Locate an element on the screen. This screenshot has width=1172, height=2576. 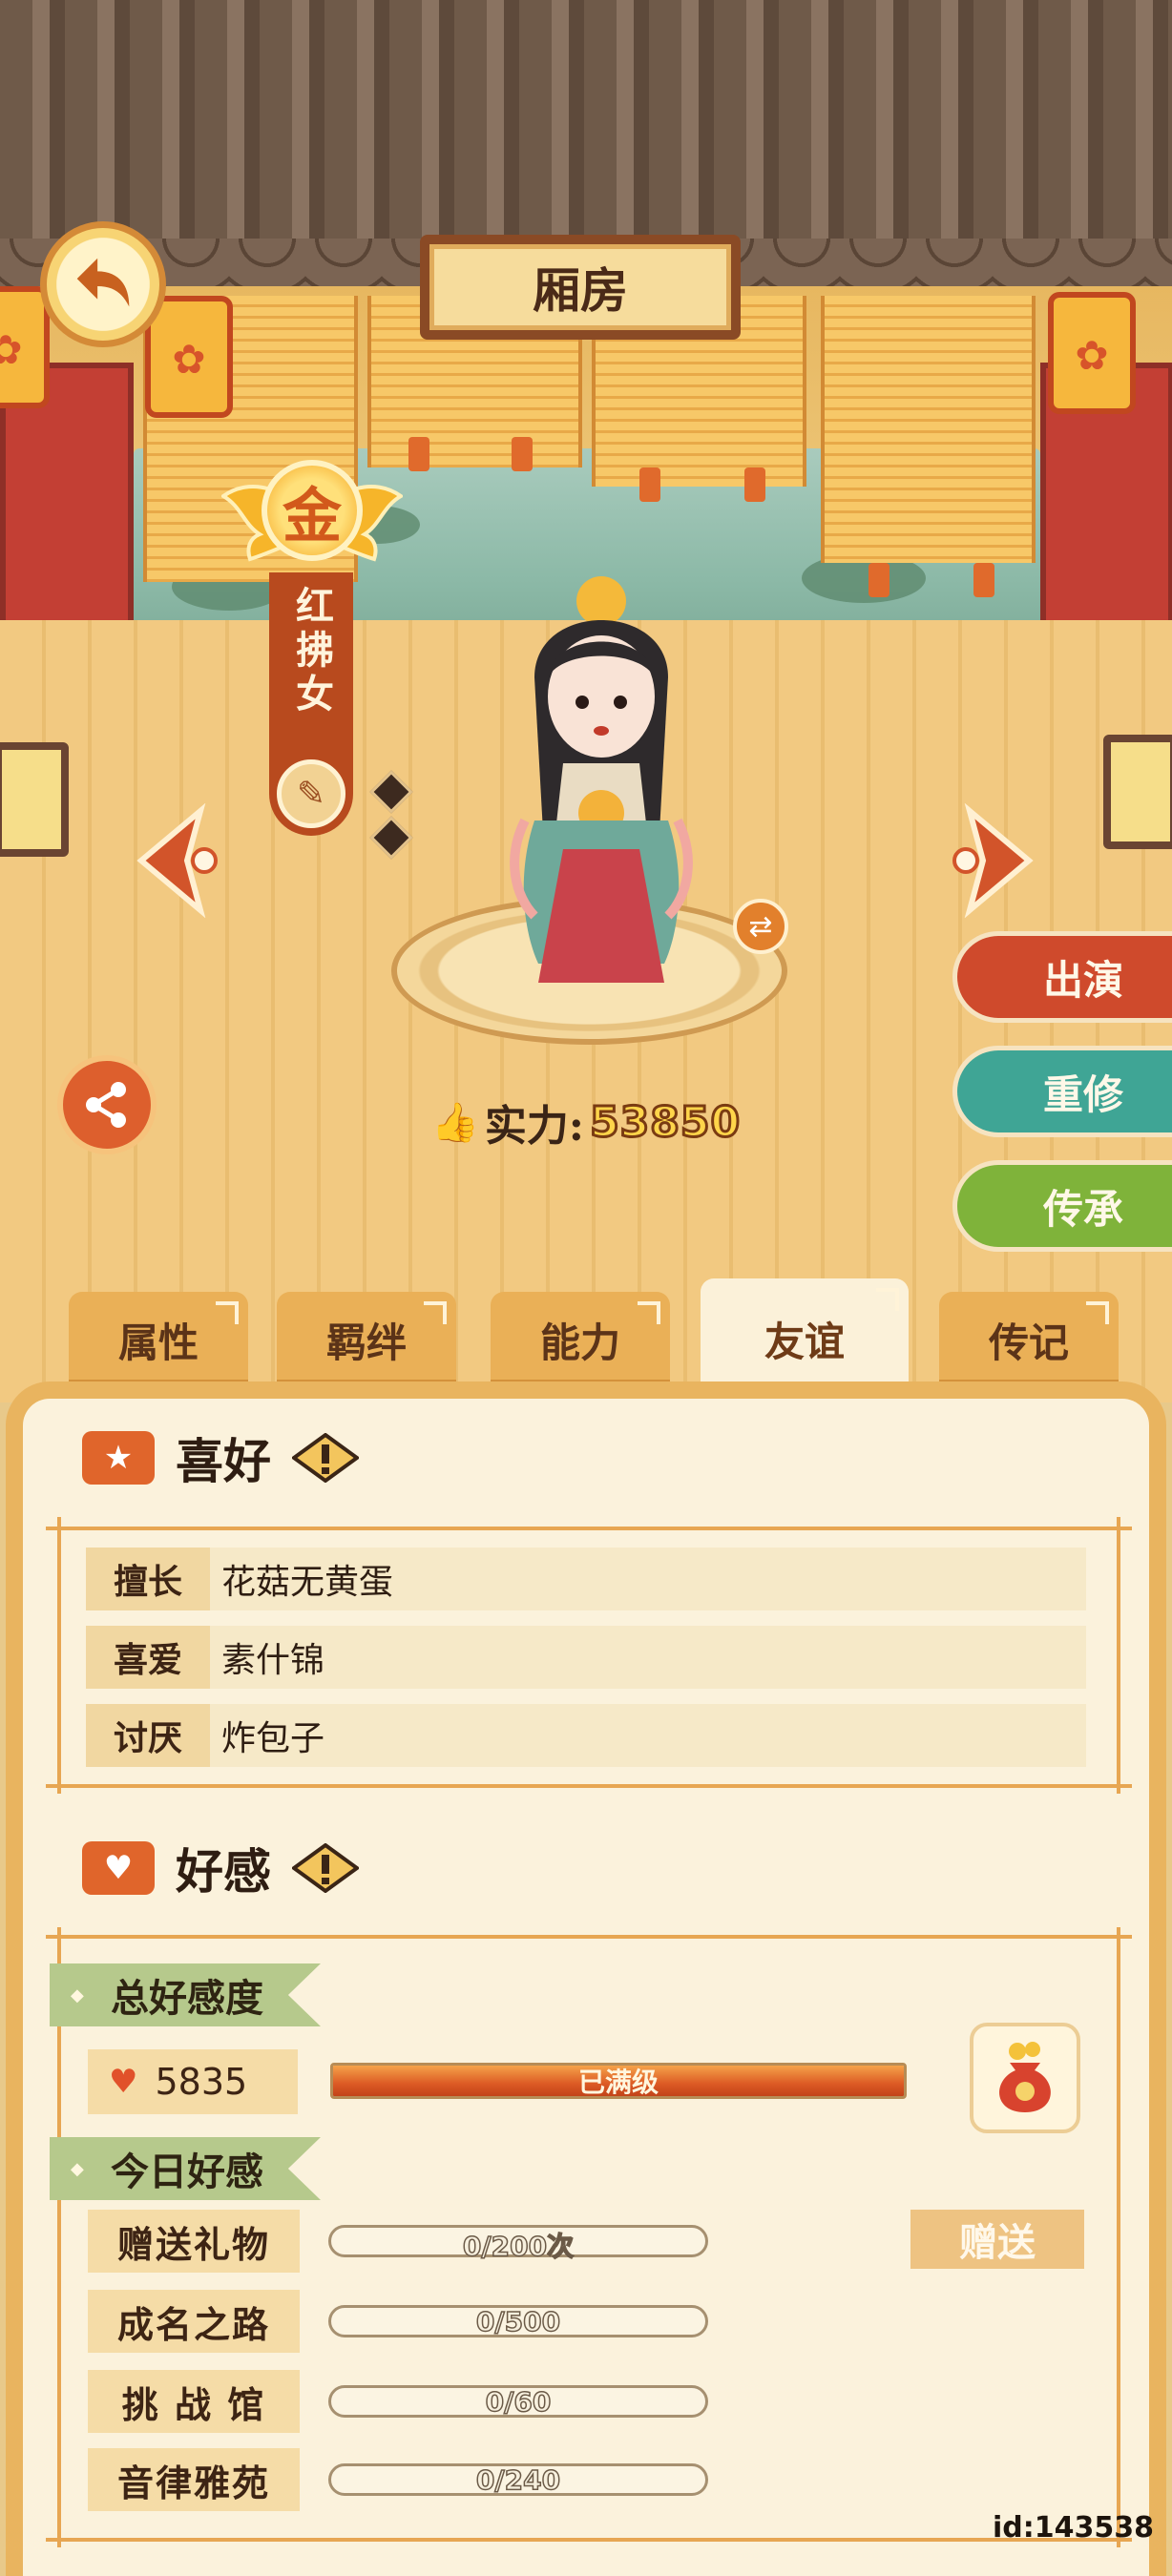
perform-label: 出演 is located at coordinates (1083, 980).